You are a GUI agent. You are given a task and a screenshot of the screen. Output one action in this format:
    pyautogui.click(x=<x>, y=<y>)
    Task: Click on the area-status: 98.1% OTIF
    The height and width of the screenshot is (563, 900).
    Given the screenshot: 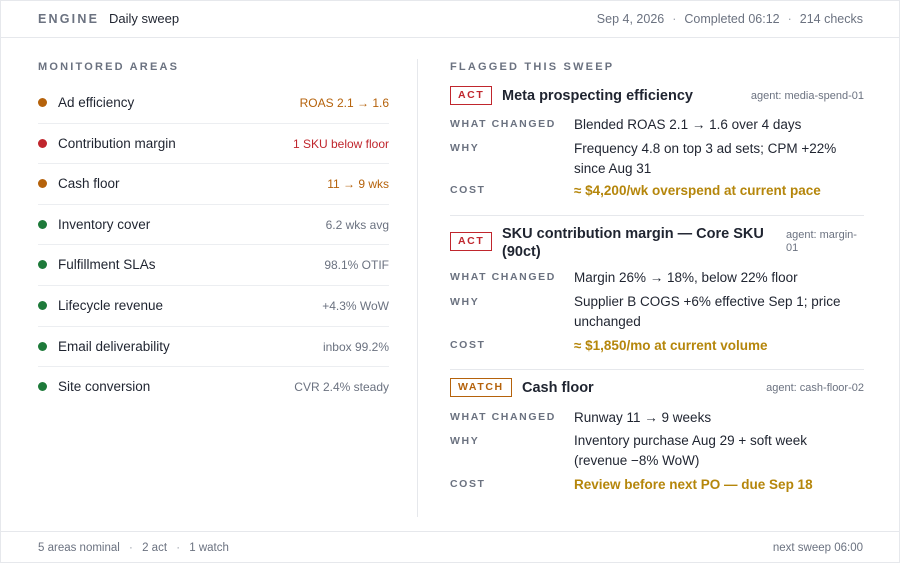 What is the action you would take?
    pyautogui.click(x=356, y=265)
    